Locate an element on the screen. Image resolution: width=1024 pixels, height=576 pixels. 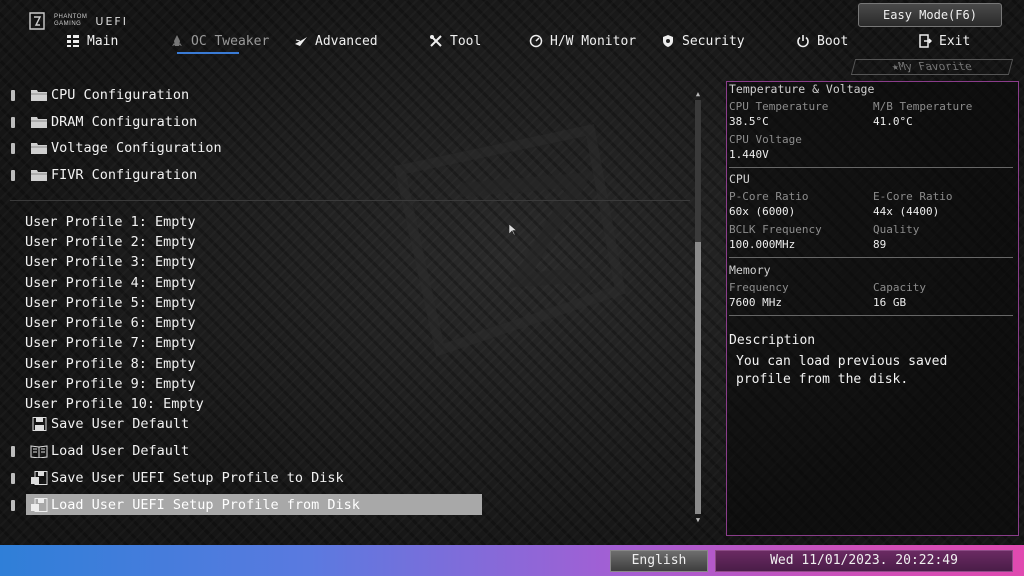
tab-security: Security is located at coordinates (703, 41).